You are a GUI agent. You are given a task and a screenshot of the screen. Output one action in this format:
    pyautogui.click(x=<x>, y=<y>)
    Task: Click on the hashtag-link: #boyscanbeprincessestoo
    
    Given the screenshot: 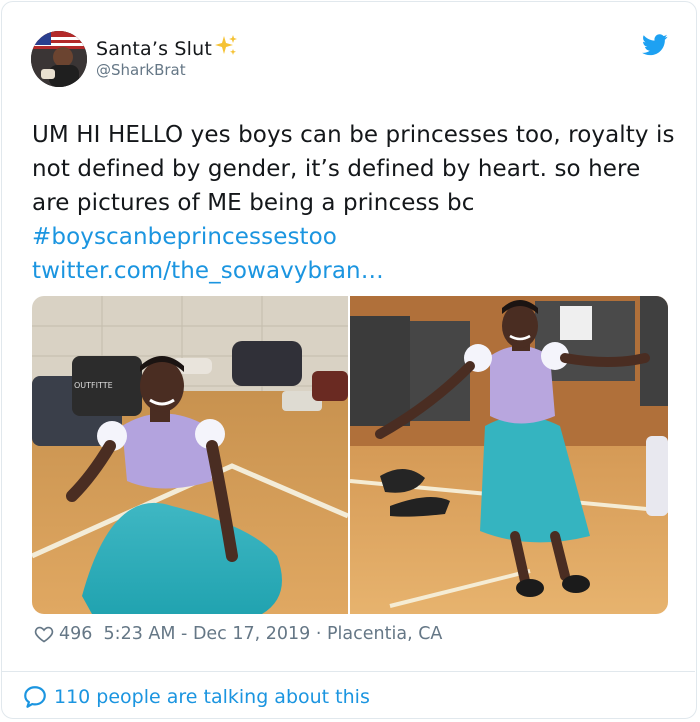 What is the action you would take?
    pyautogui.click(x=184, y=237)
    